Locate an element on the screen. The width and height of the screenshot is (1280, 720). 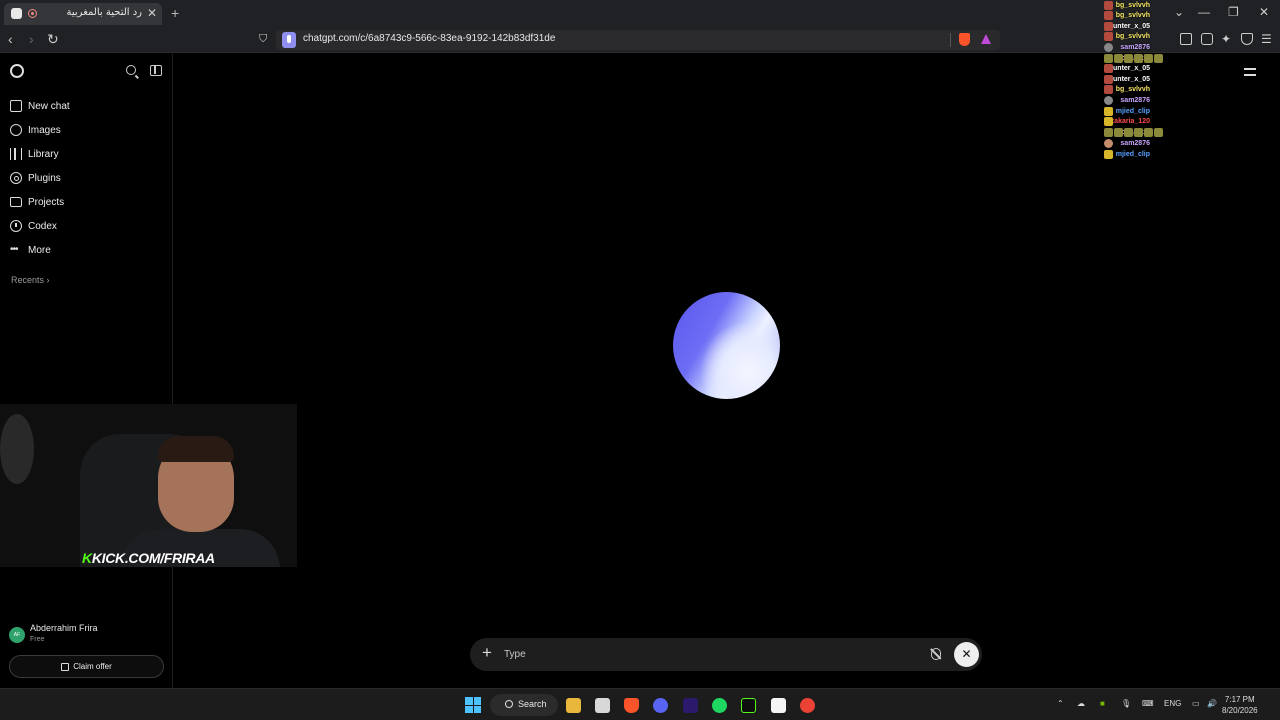
brave-browser-icon is located at coordinates (631, 705).